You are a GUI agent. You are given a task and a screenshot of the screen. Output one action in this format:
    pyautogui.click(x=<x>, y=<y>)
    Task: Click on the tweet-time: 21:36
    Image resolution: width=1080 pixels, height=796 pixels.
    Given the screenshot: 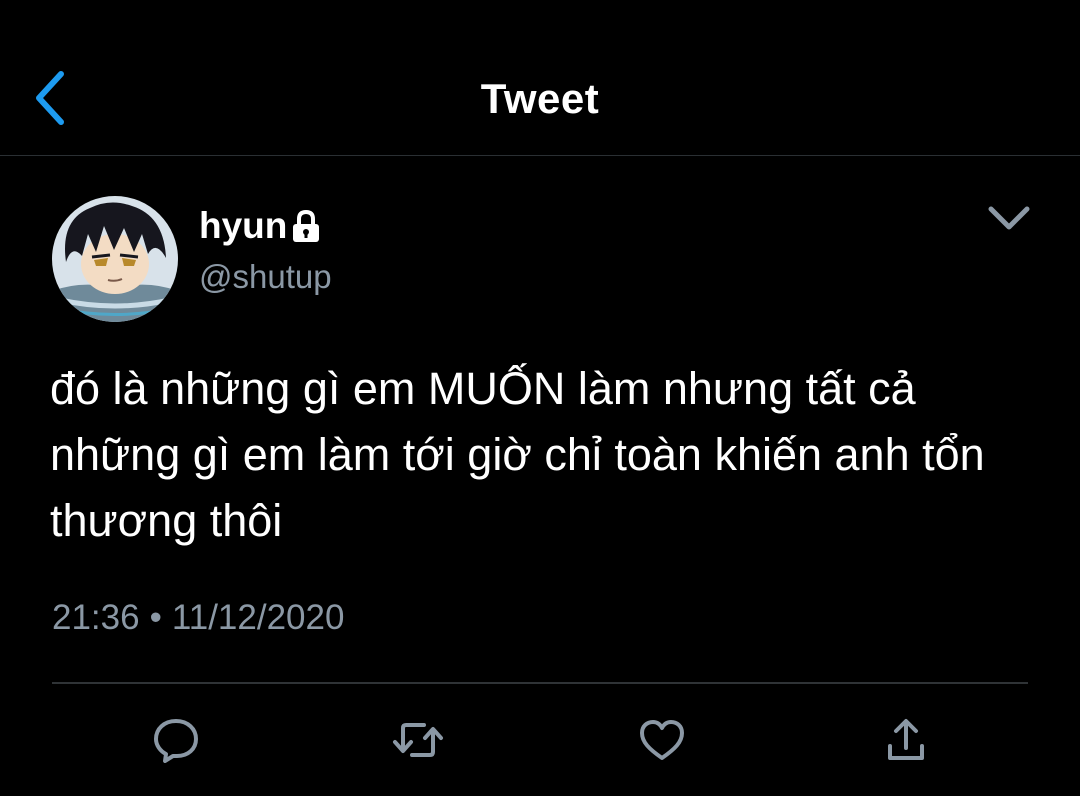 What is the action you would take?
    pyautogui.click(x=96, y=617)
    